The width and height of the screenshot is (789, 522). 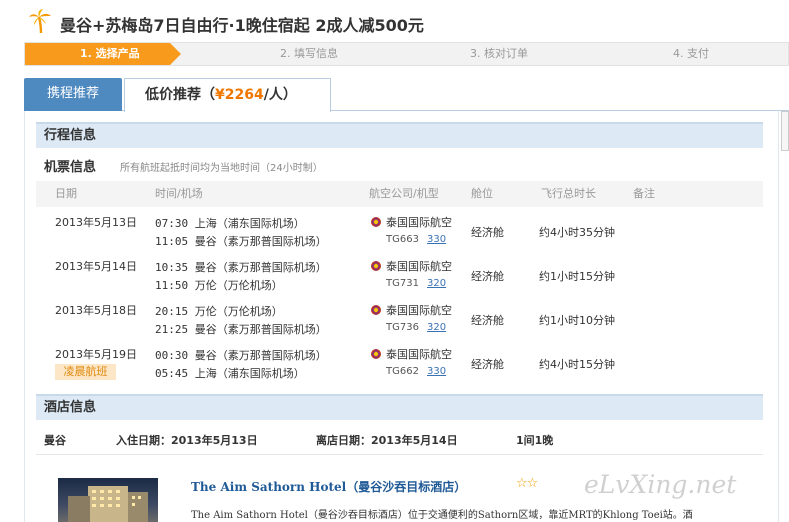 I want to click on flight-number: TG662, so click(x=402, y=371).